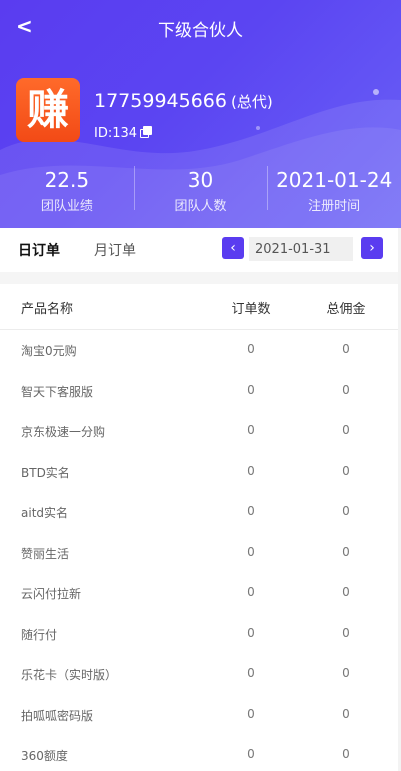  What do you see at coordinates (49, 351) in the screenshot?
I see `product-name: 淘宝0元购` at bounding box center [49, 351].